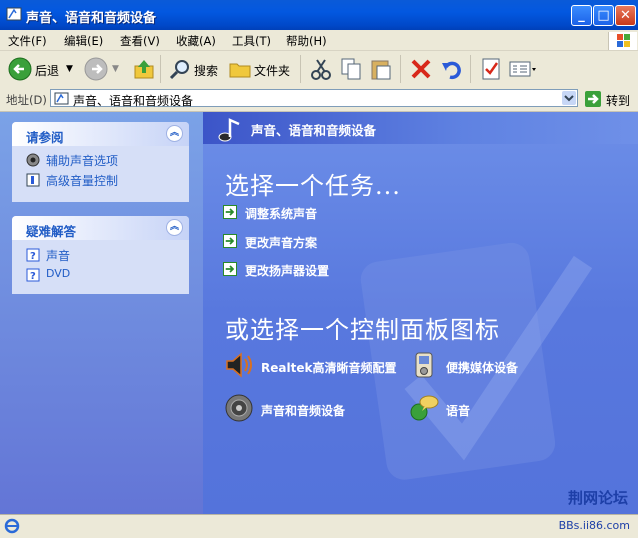  I want to click on back-button: 后退, so click(47, 70).